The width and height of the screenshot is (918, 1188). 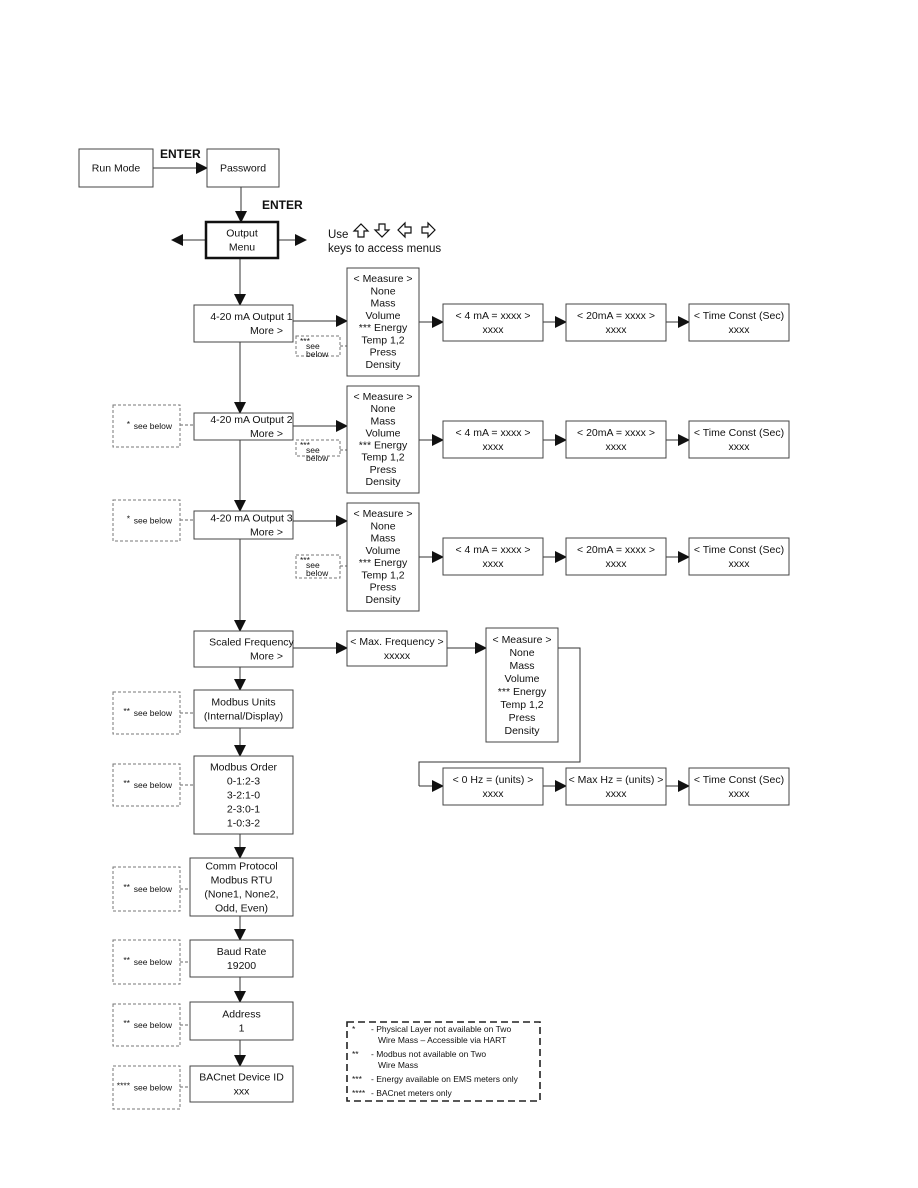 I want to click on modbus-units-box: Modbus Units (Internal/Display), so click(x=243, y=709).